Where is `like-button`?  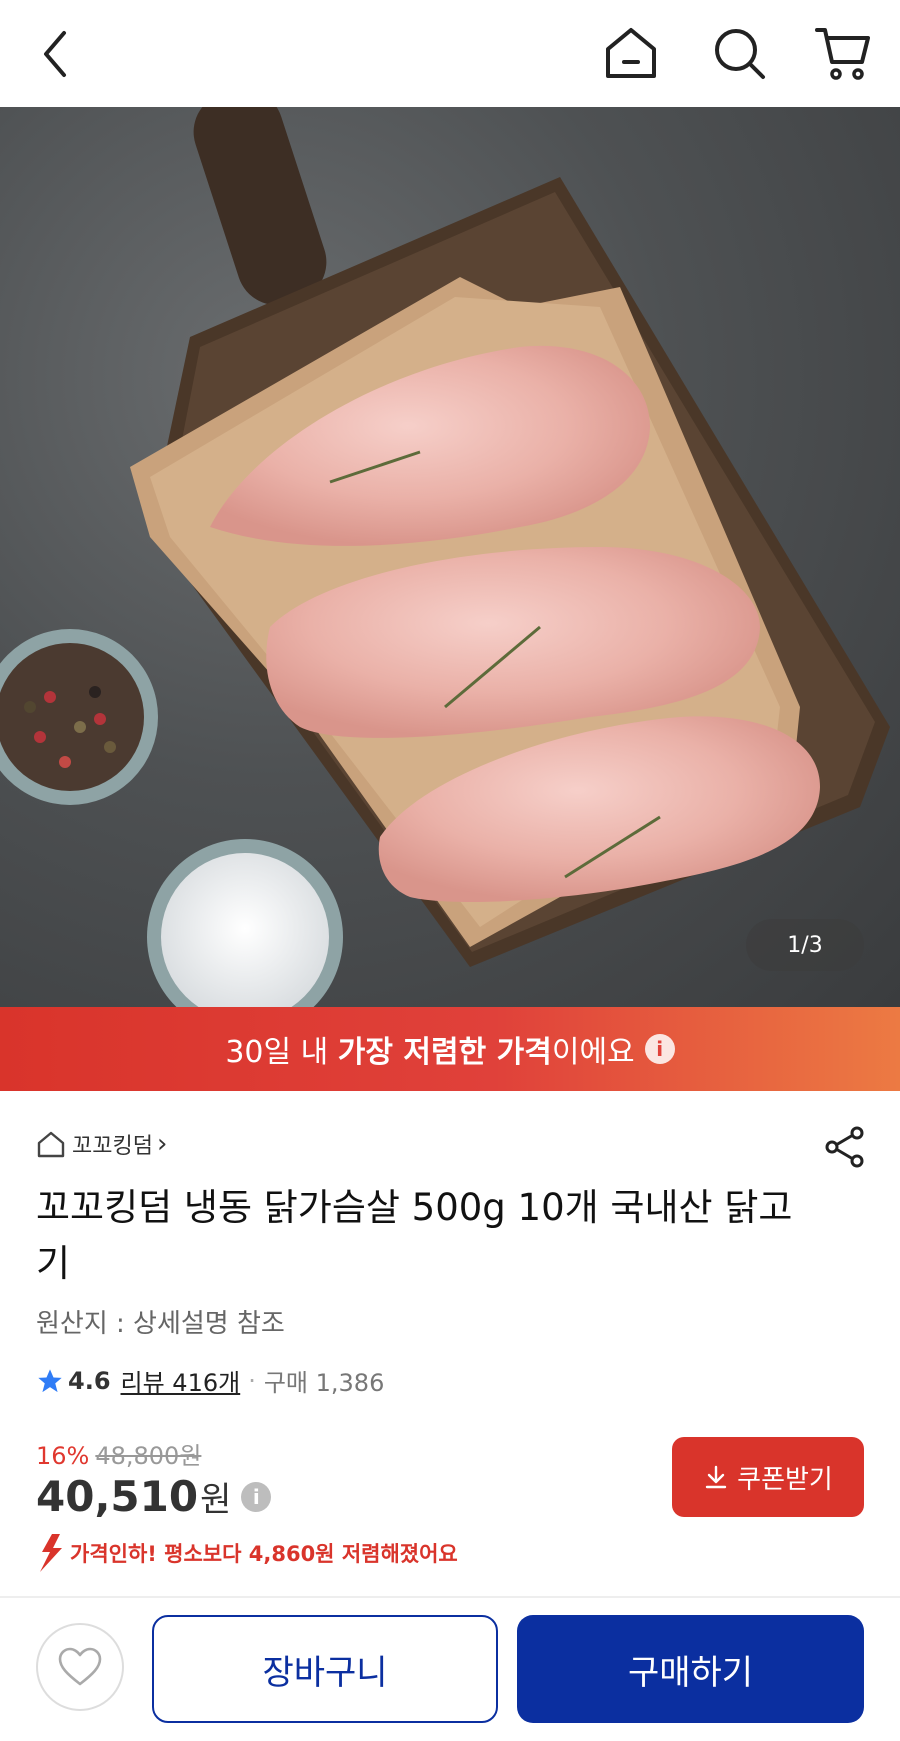 like-button is located at coordinates (80, 1667).